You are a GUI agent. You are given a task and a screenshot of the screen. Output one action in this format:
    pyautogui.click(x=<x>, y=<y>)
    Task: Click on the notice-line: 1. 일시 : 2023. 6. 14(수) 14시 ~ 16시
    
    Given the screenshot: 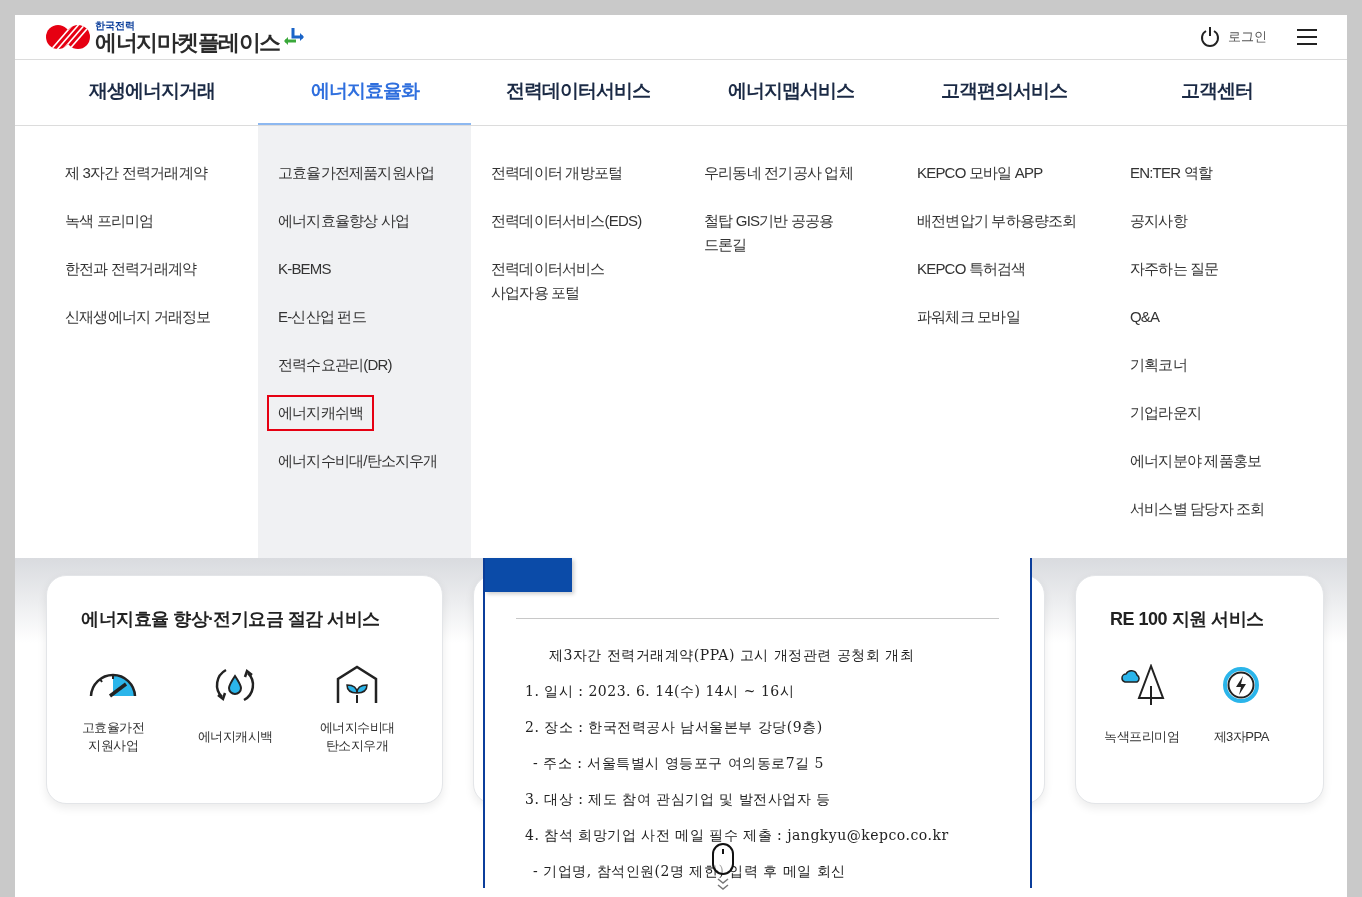 What is the action you would take?
    pyautogui.click(x=660, y=691)
    